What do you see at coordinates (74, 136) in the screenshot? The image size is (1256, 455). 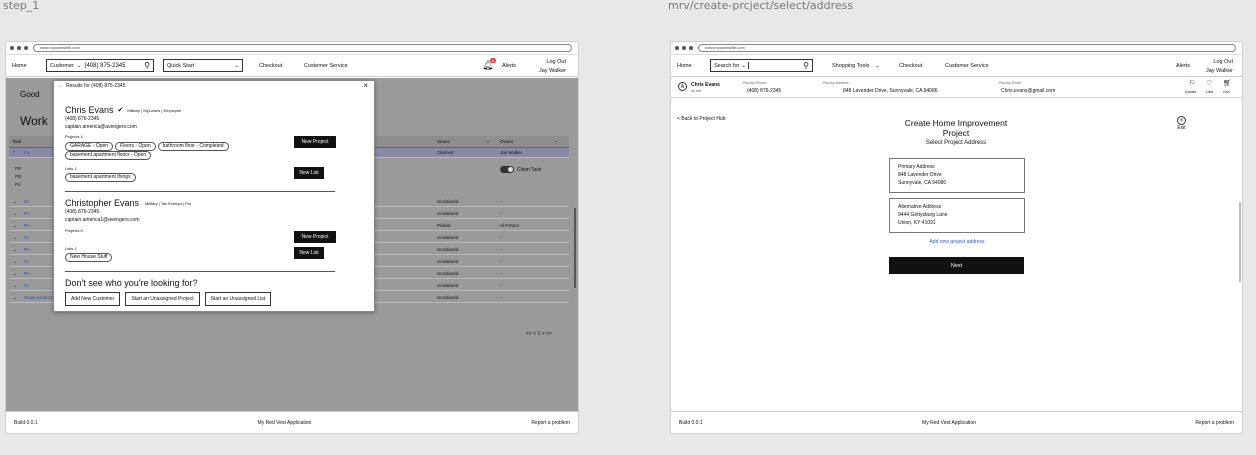 I see `projects-label: Projects 4` at bounding box center [74, 136].